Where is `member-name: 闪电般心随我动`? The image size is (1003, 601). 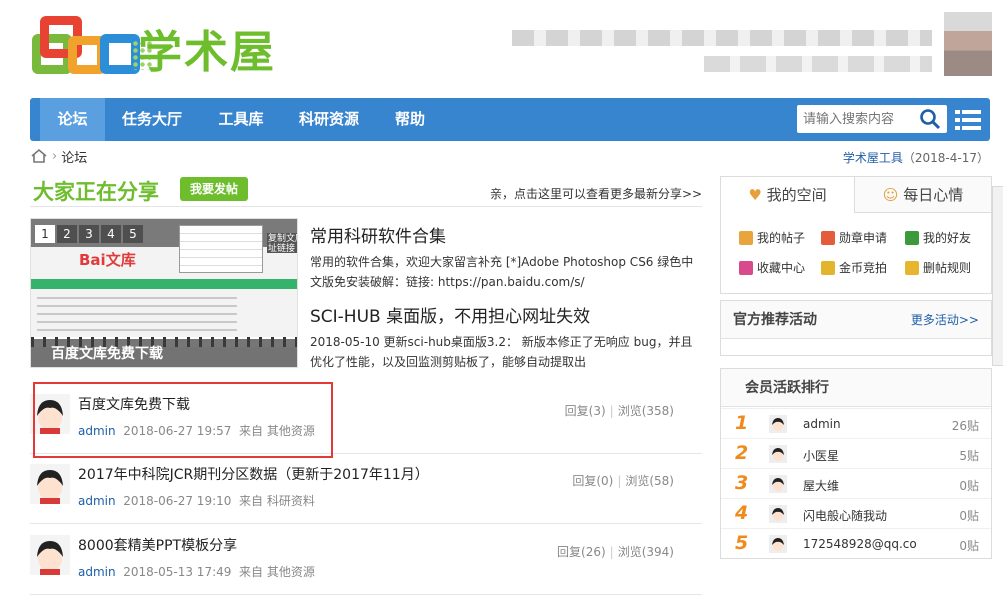 member-name: 闪电般心随我动 is located at coordinates (845, 515).